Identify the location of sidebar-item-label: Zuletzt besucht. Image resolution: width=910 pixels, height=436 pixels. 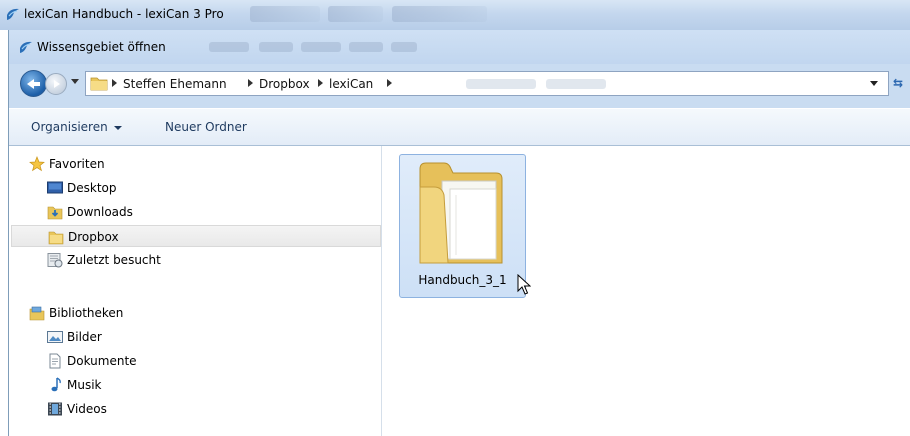
(114, 260).